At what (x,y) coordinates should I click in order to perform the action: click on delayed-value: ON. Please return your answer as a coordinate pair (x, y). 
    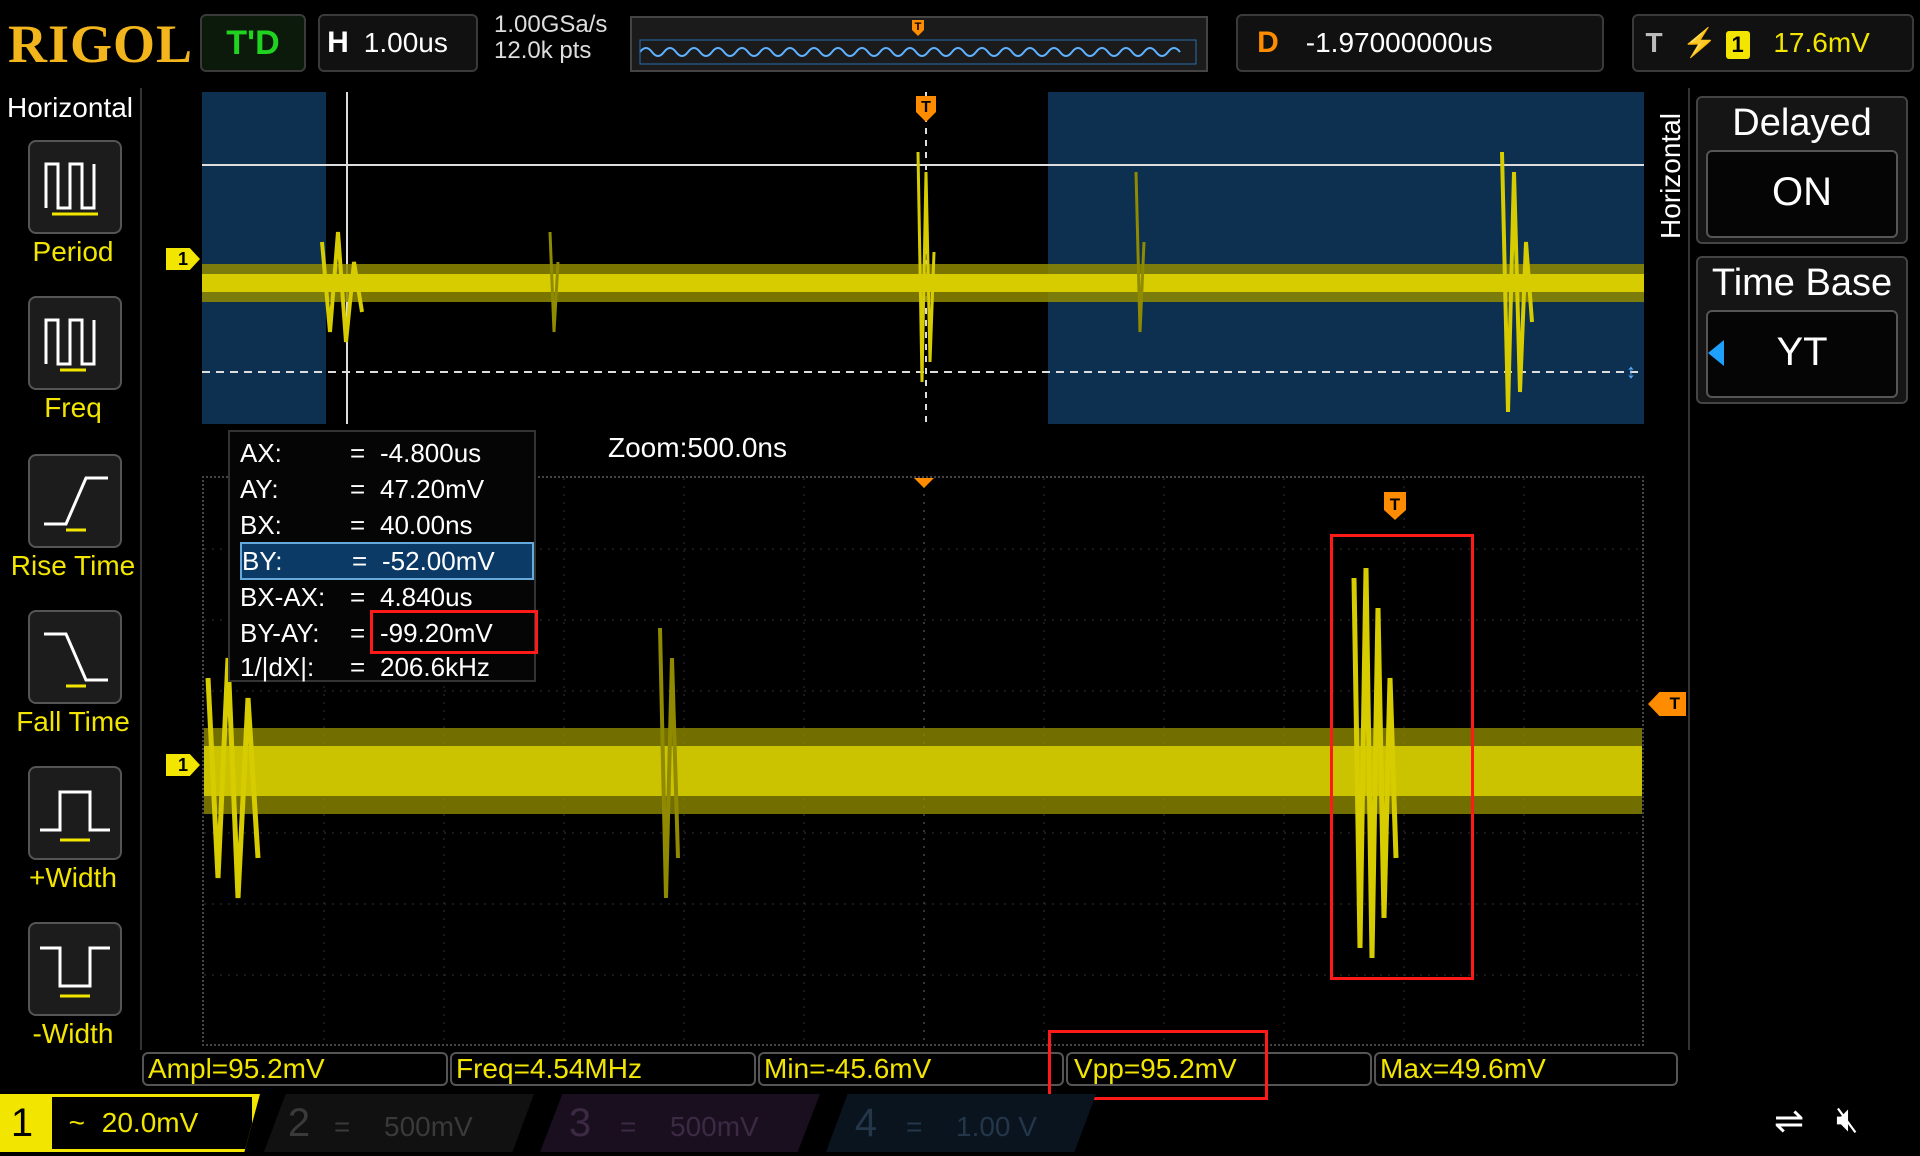
    Looking at the image, I should click on (1802, 194).